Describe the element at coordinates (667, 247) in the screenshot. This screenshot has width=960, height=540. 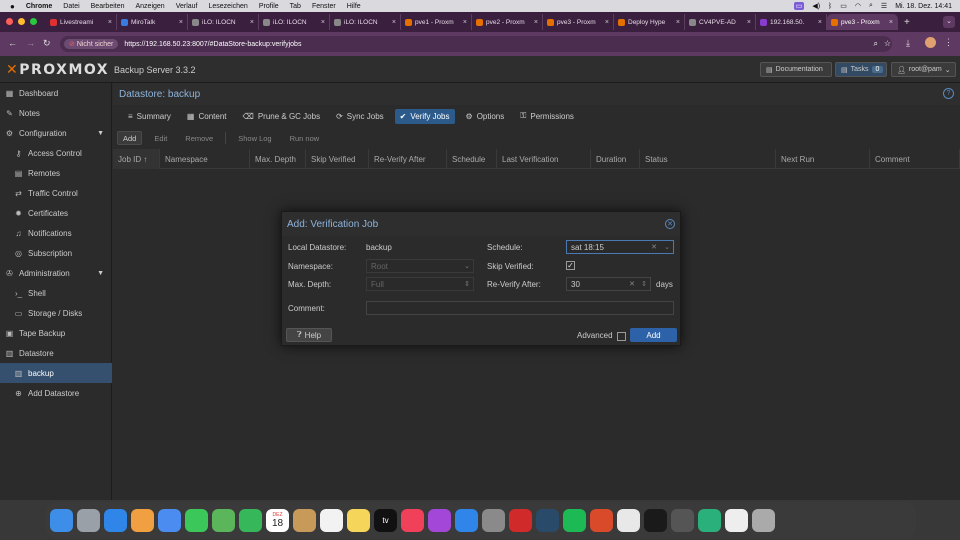
I see `chevron-down-icon: ⌄` at that location.